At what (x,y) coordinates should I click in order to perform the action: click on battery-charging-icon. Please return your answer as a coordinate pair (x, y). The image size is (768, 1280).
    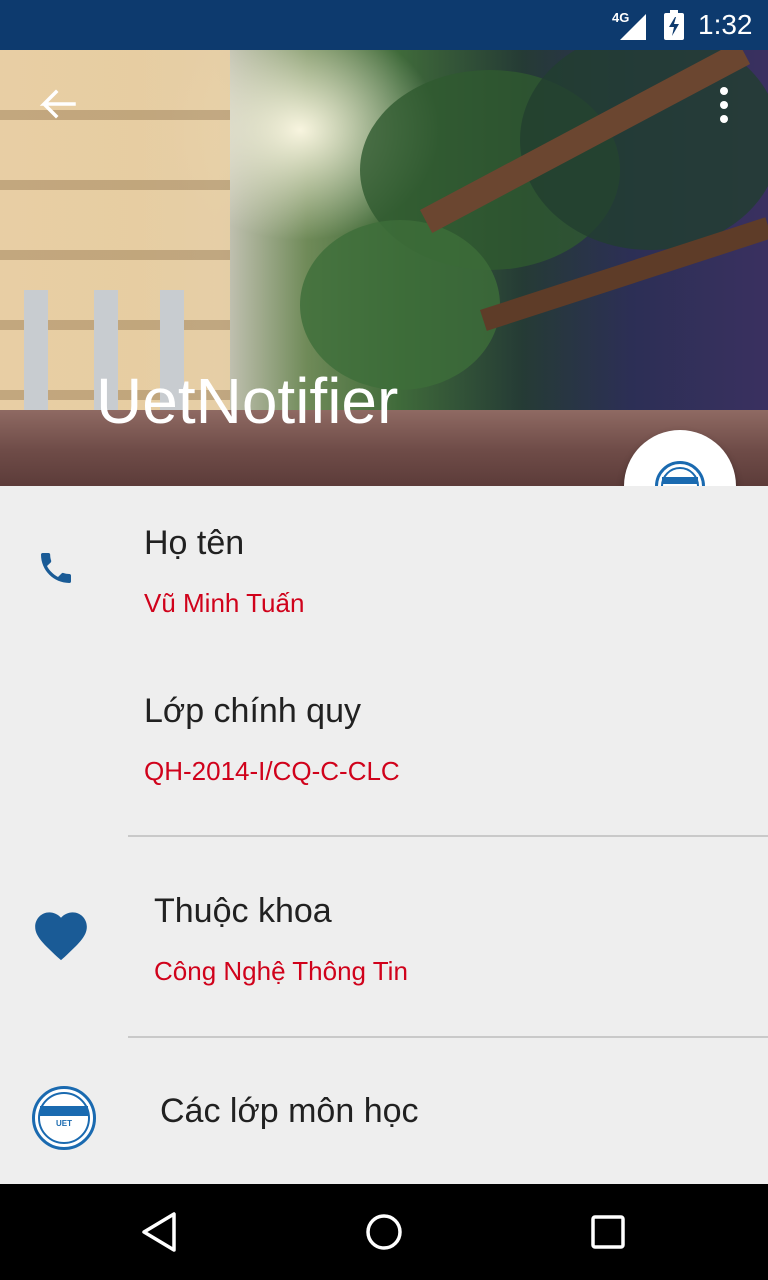
    Looking at the image, I should click on (674, 25).